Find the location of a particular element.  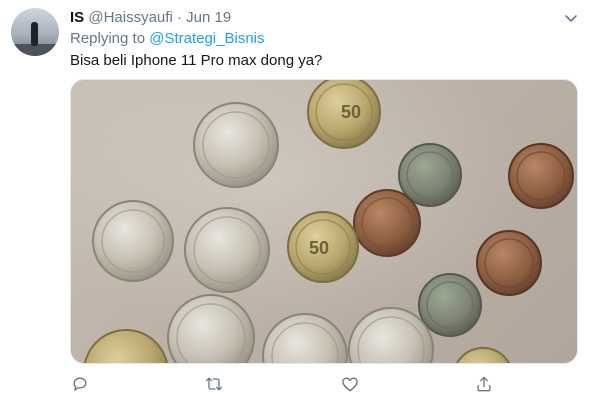

caret-down-icon is located at coordinates (571, 18).